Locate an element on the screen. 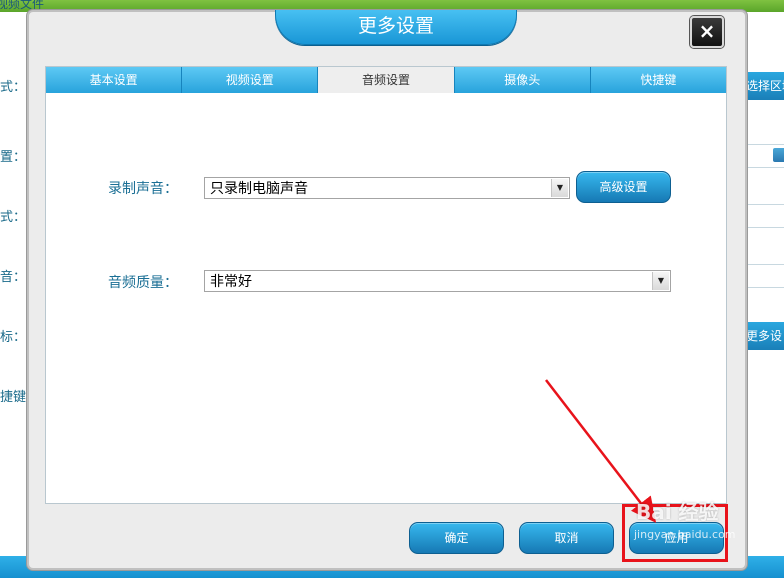 This screenshot has height=578, width=784. folder-icon is located at coordinates (778, 155).